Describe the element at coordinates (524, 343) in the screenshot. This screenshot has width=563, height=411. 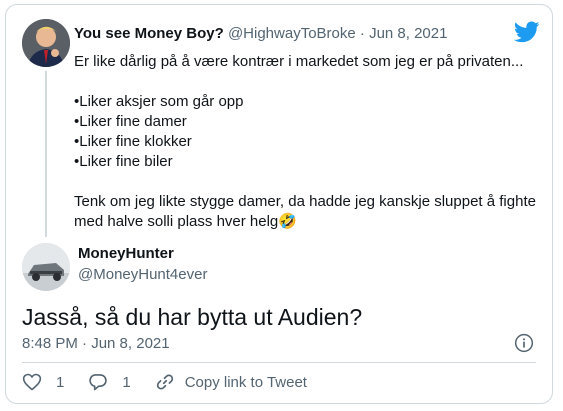
I see `info-icon` at that location.